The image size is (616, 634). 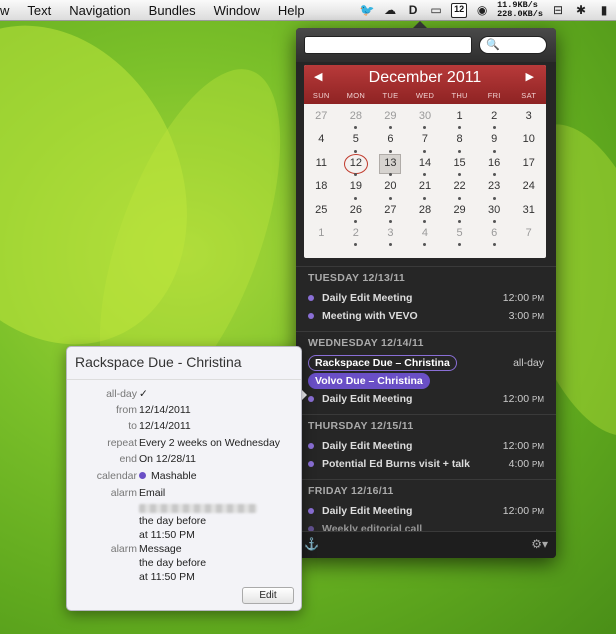 I want to click on calendar-day: 31, so click(x=528, y=212).